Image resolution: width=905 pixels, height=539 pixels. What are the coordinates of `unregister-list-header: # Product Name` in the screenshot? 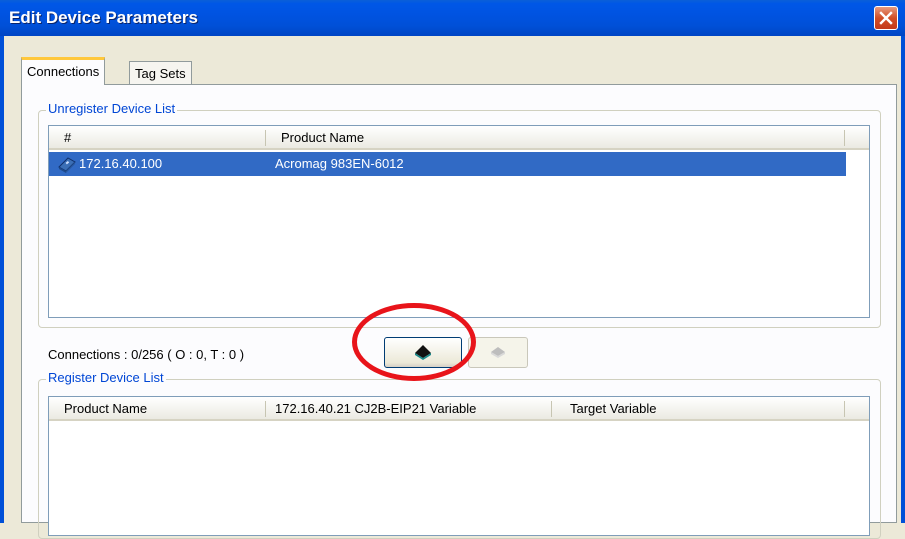 It's located at (459, 138).